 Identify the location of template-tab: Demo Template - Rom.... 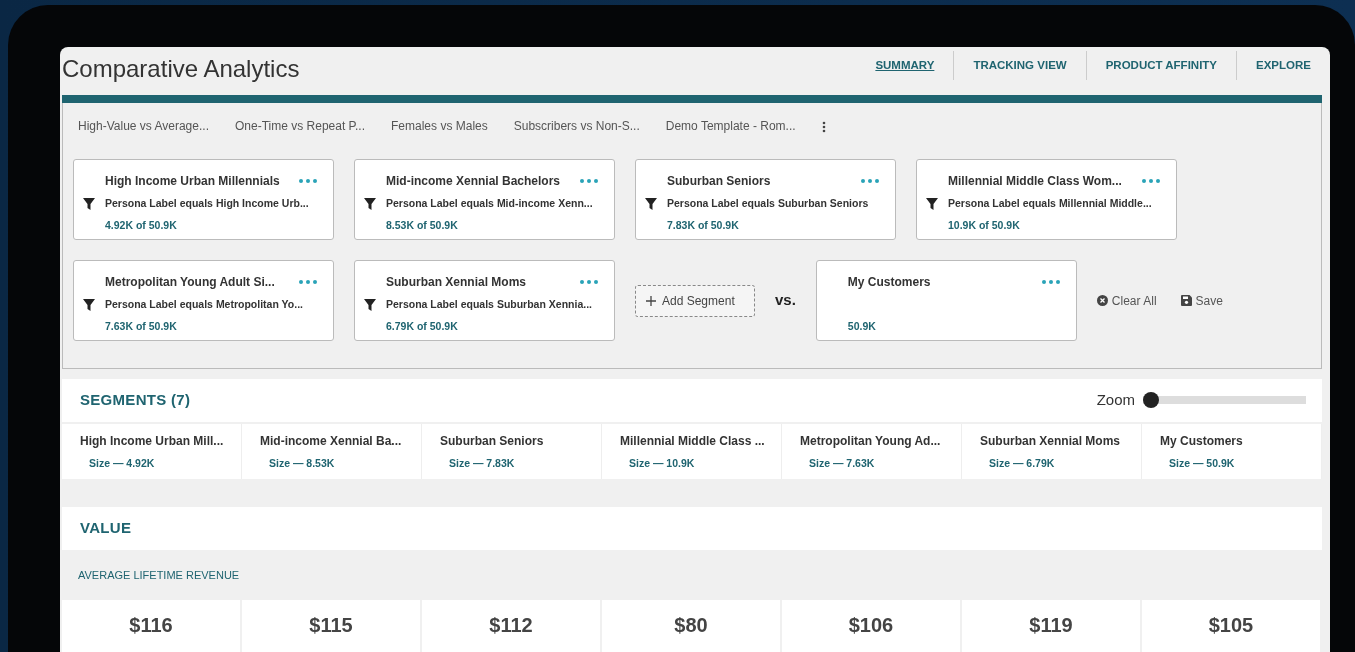
(730, 126).